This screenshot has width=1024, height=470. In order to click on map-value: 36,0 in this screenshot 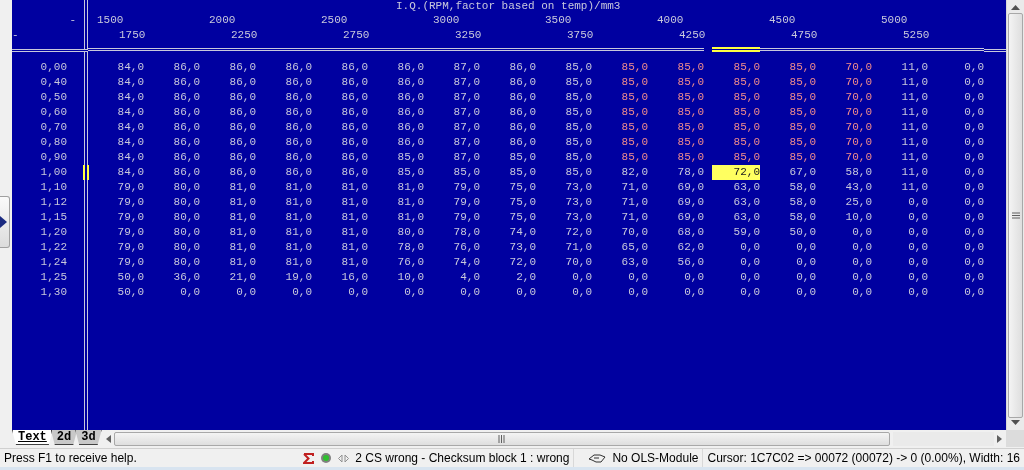, I will do `click(186, 277)`.